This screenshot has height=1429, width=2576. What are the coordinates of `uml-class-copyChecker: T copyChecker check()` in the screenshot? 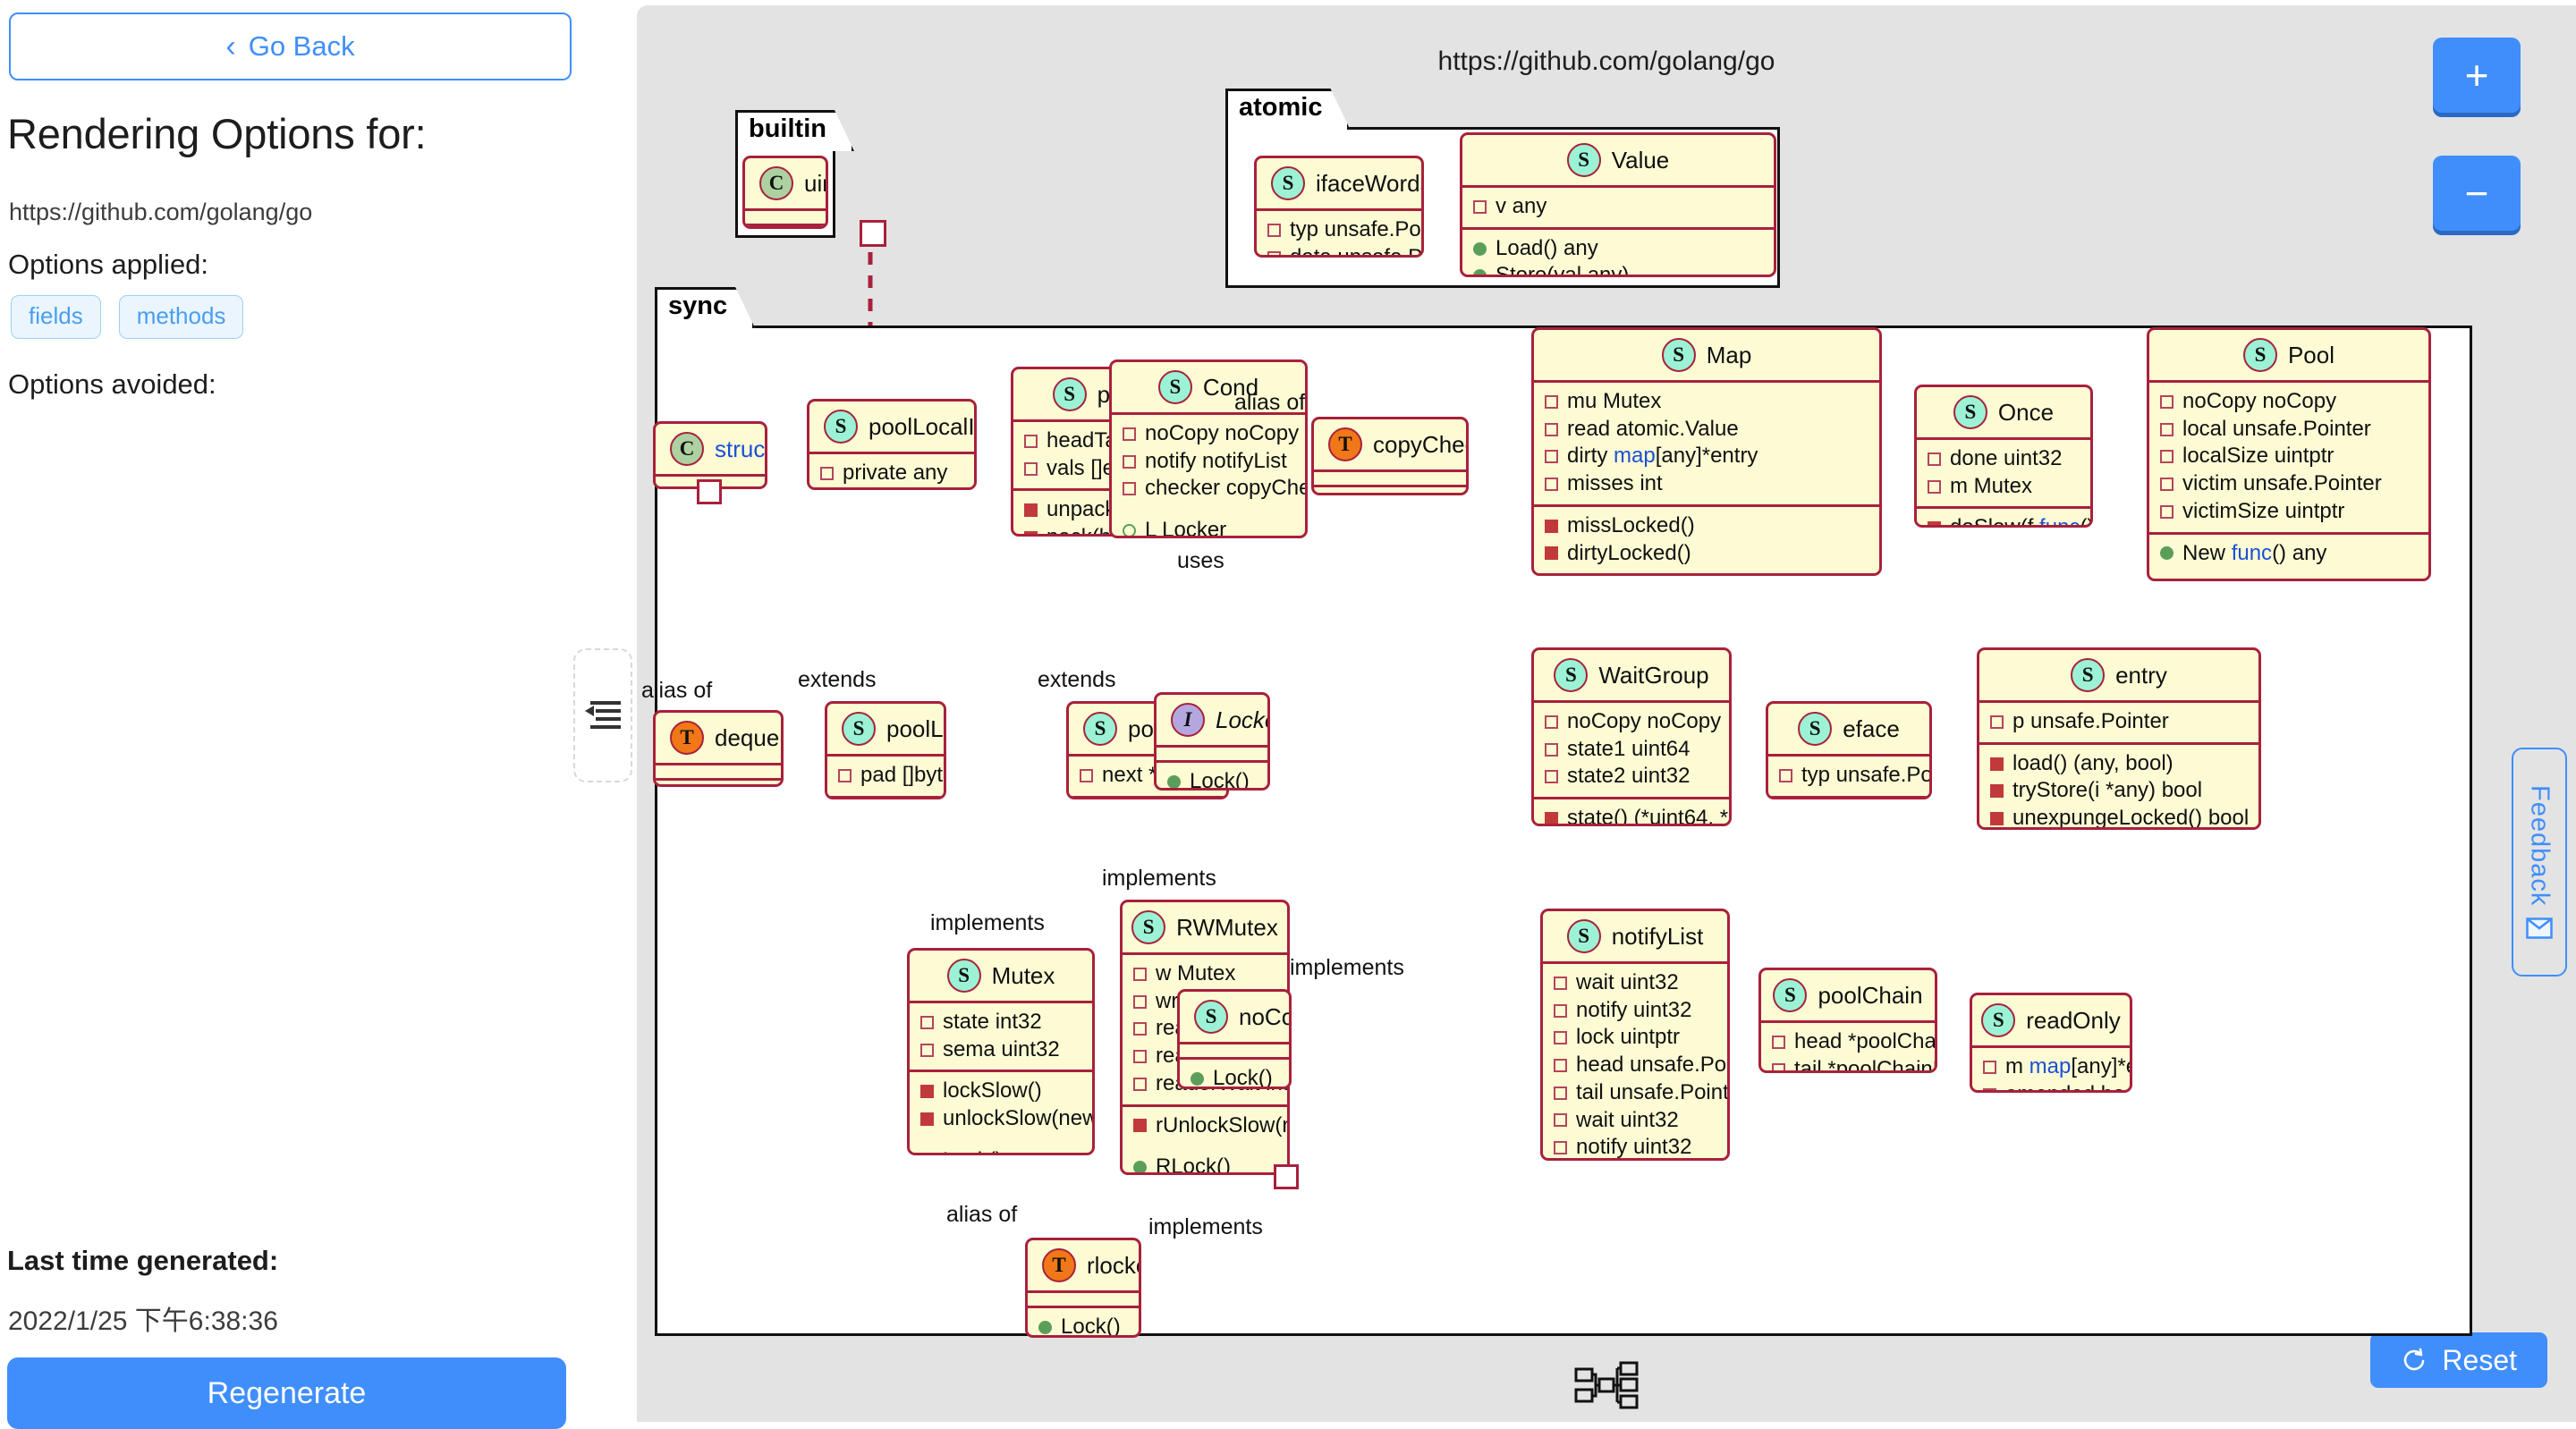 It's located at (1390, 456).